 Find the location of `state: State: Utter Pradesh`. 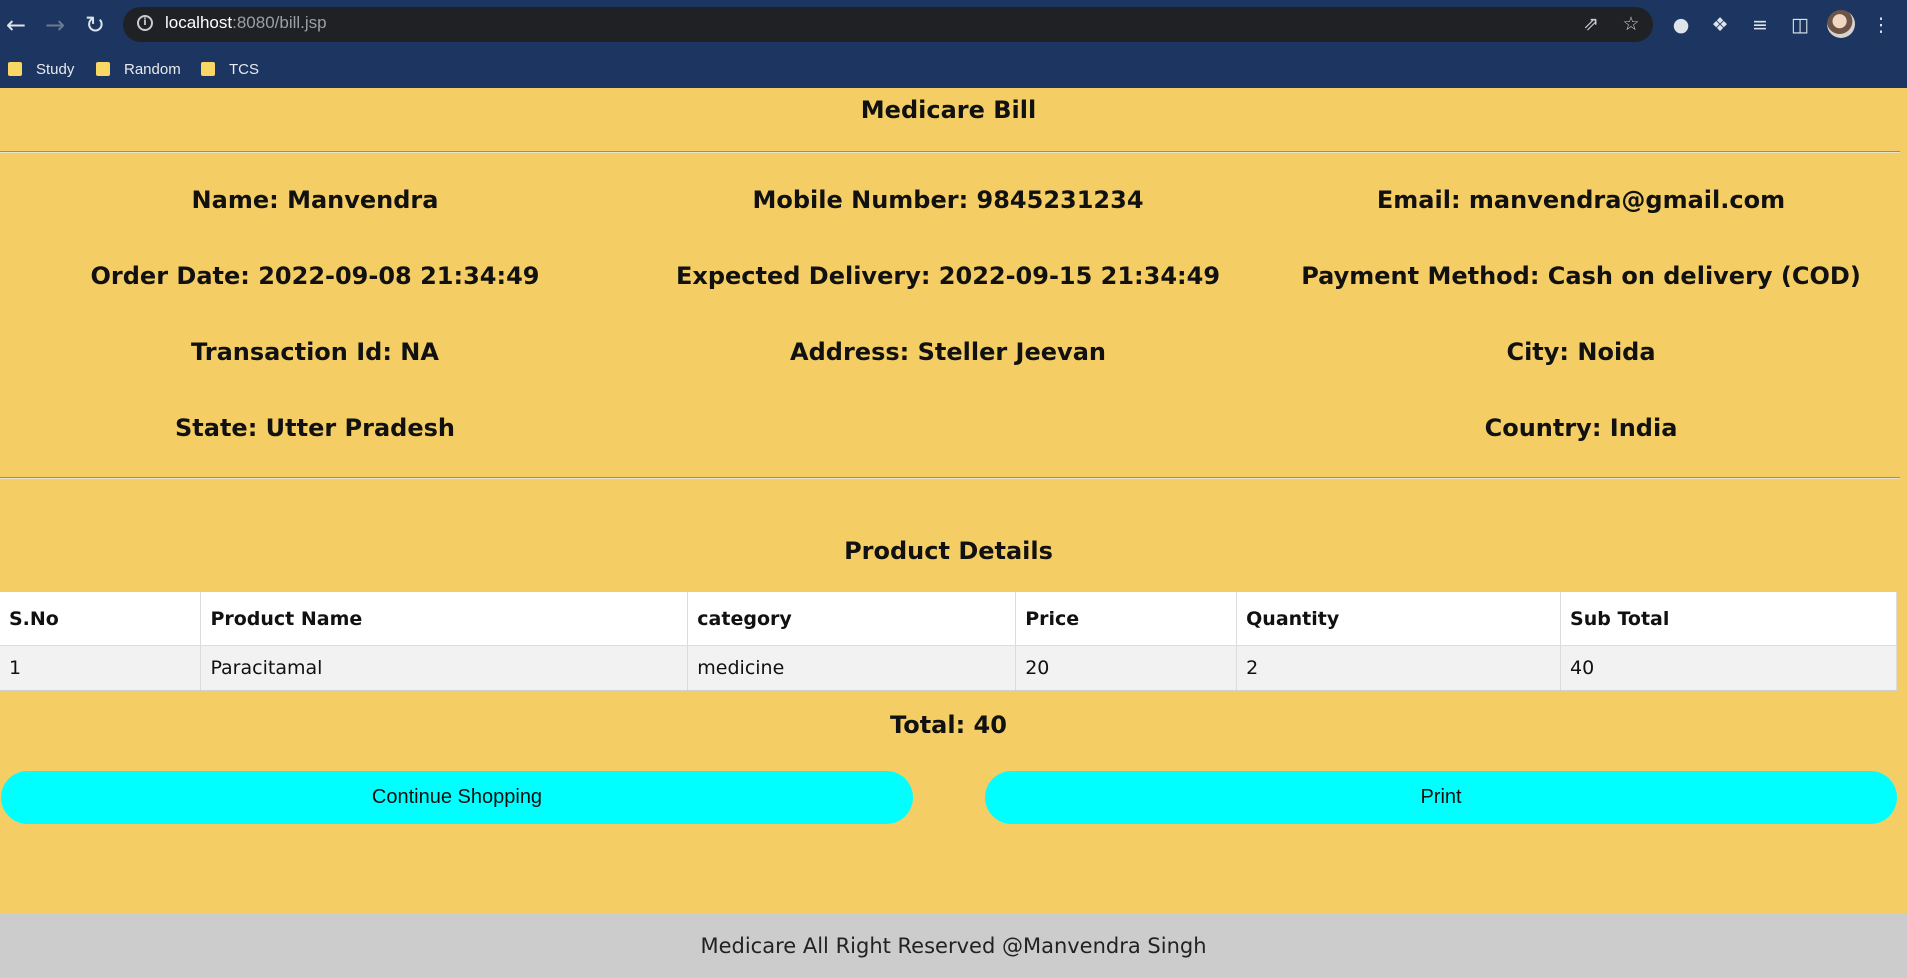

state: State: Utter Pradesh is located at coordinates (314, 428).